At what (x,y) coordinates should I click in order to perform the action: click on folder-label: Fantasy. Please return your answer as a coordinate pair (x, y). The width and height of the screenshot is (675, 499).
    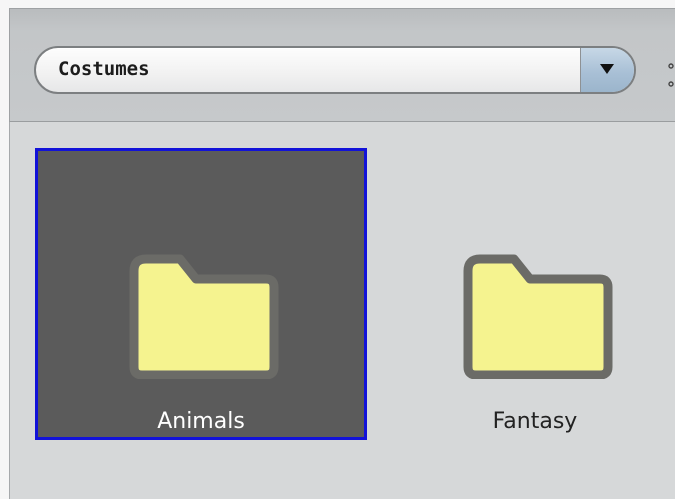
    Looking at the image, I should click on (535, 421).